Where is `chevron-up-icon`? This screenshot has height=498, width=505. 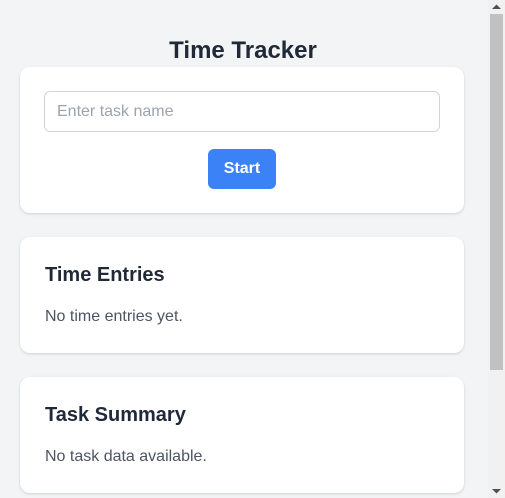 chevron-up-icon is located at coordinates (496, 7).